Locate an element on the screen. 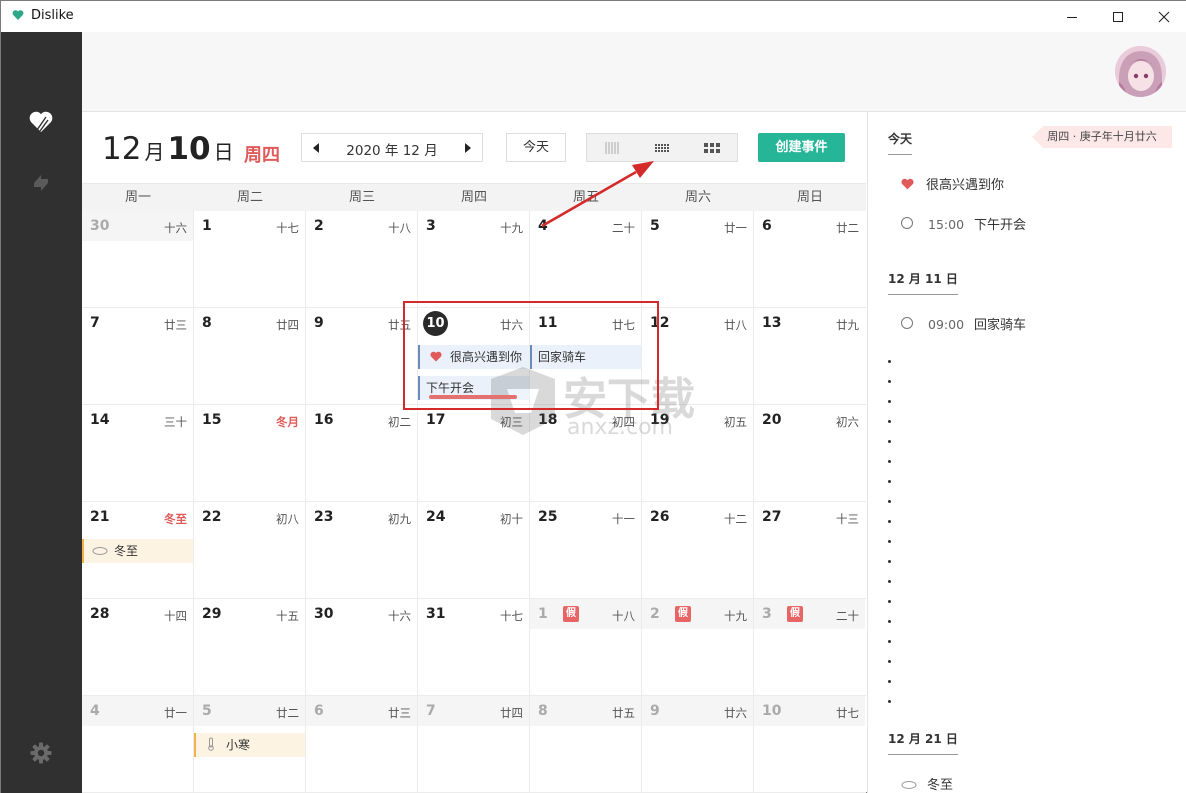 Image resolution: width=1186 pixels, height=793 pixels. lunar-date: 廿二 is located at coordinates (847, 228).